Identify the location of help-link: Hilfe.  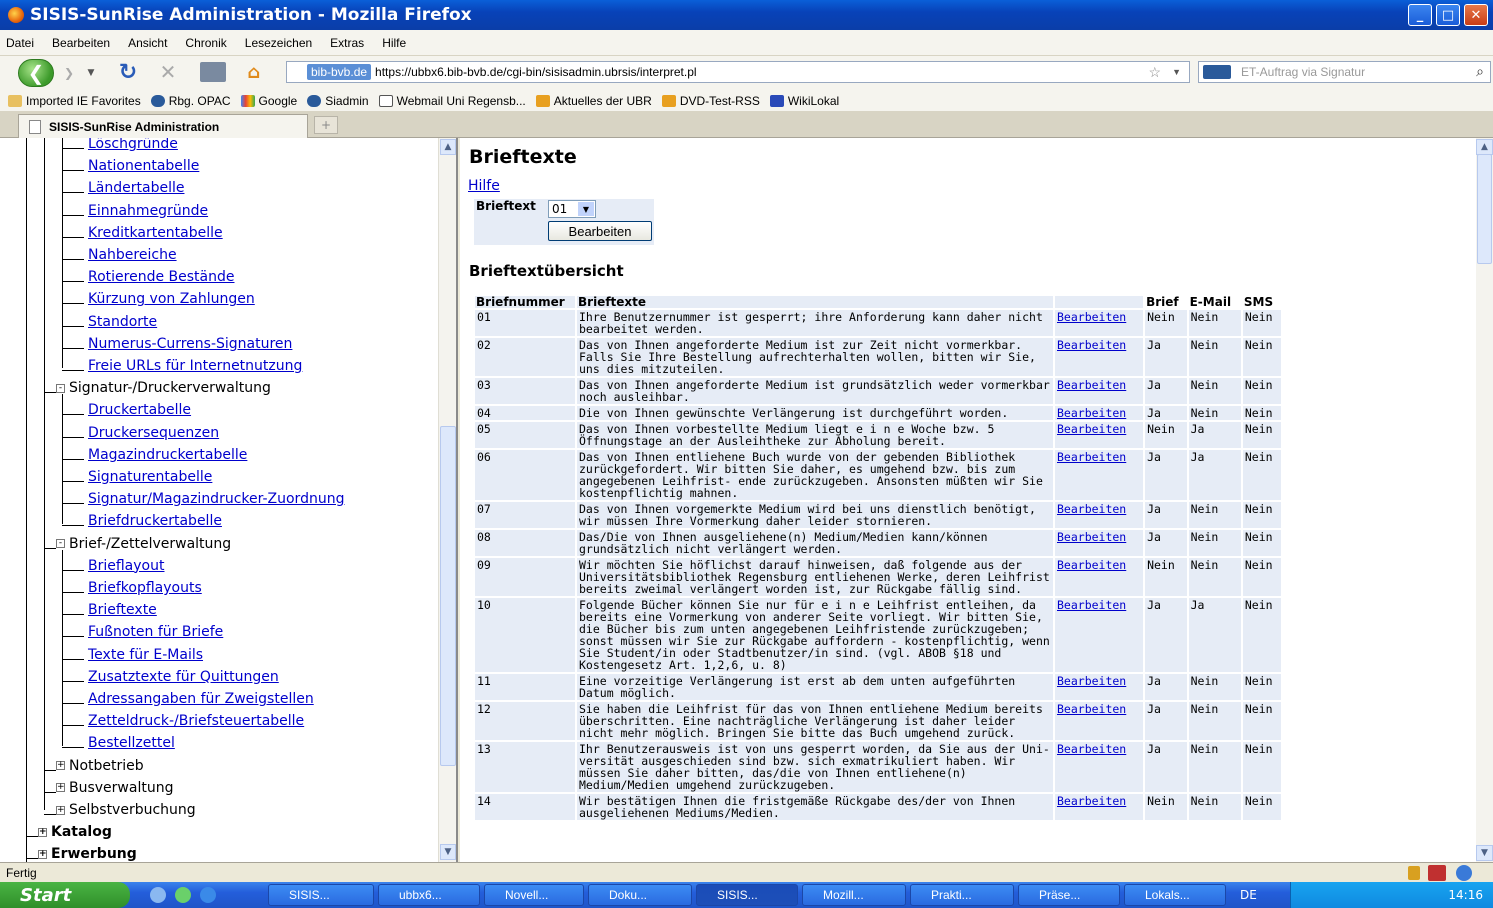
(484, 186).